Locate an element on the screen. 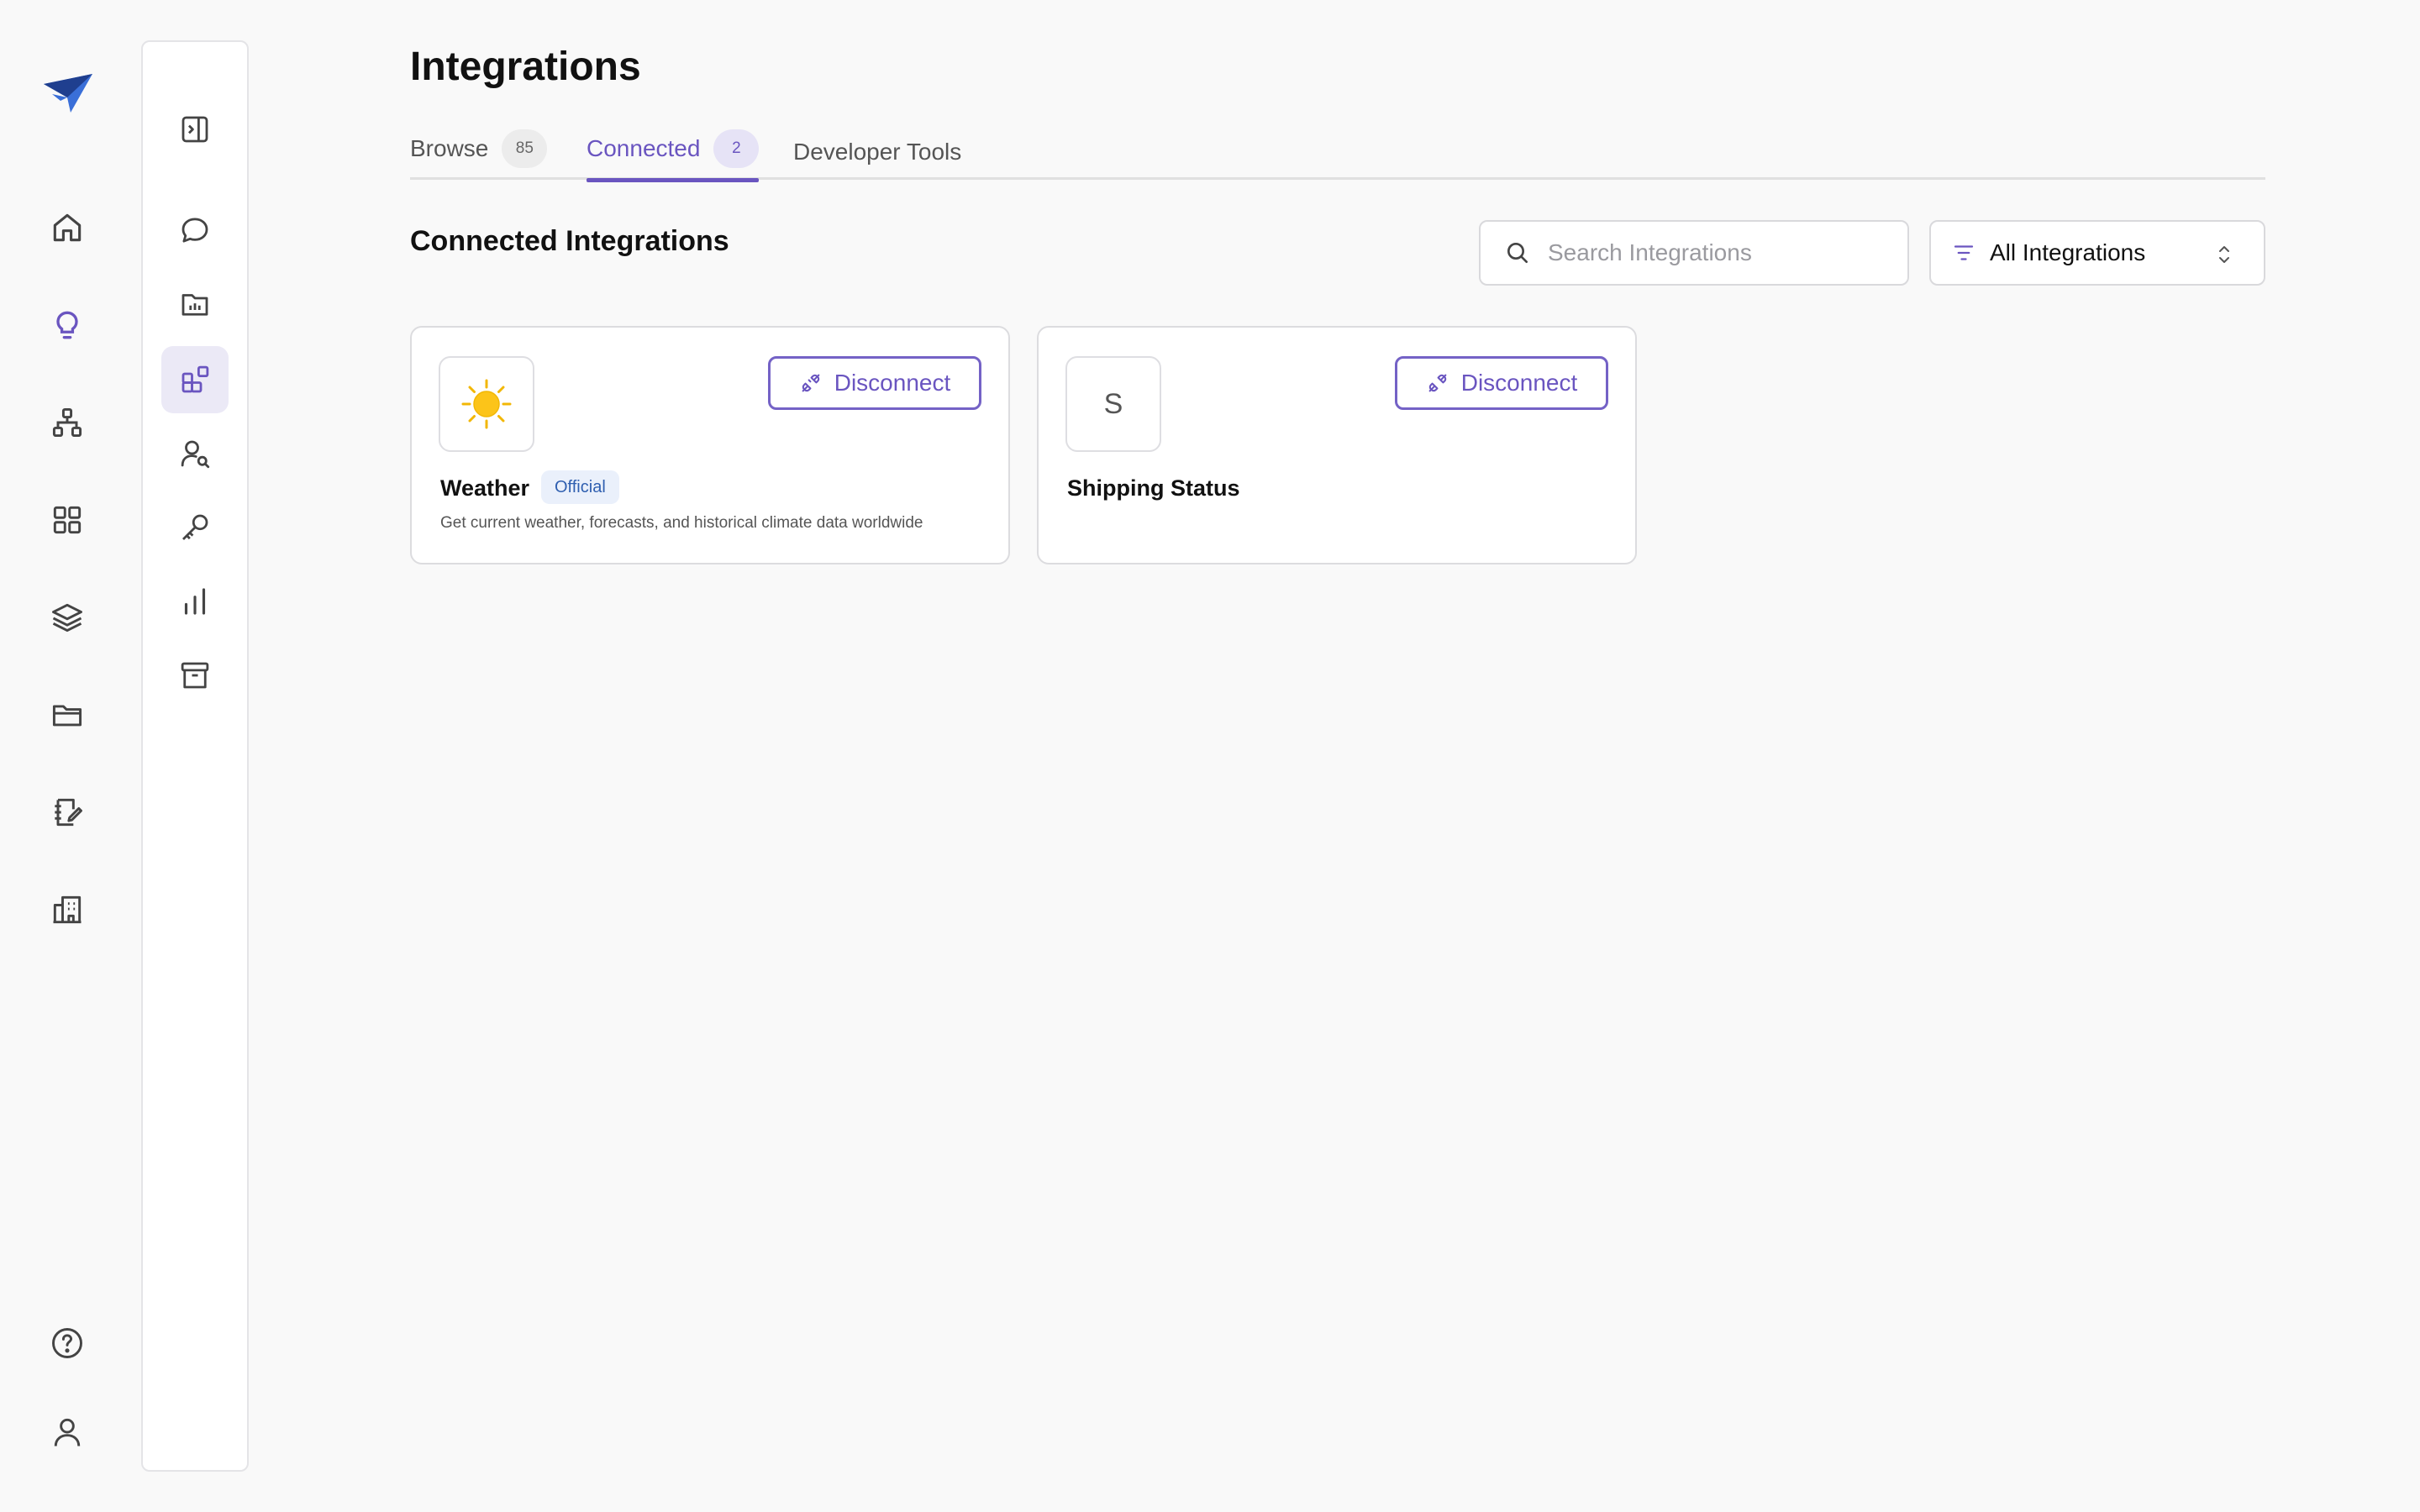 Image resolution: width=2420 pixels, height=1512 pixels. integration-card: S Disconnect Shipping Status is located at coordinates (1337, 445).